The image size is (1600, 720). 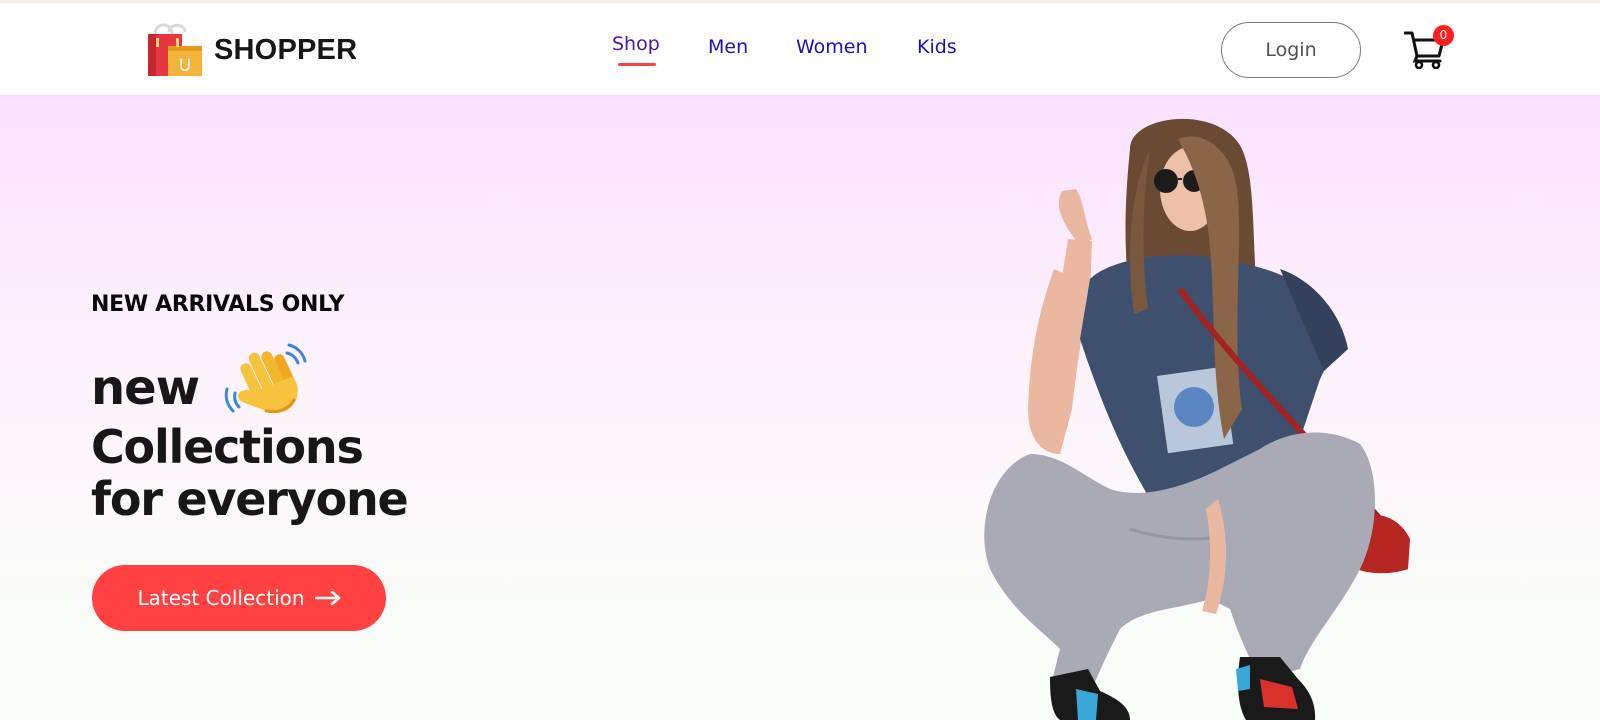 What do you see at coordinates (1291, 50) in the screenshot?
I see `login-button: Login` at bounding box center [1291, 50].